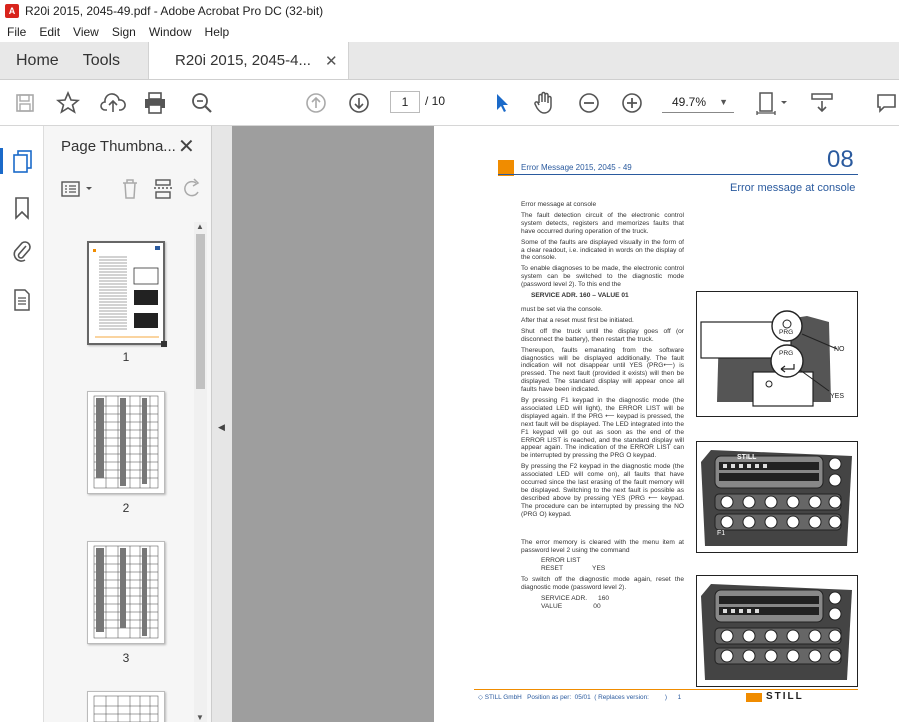  What do you see at coordinates (25, 103) in the screenshot?
I see `save-icon` at bounding box center [25, 103].